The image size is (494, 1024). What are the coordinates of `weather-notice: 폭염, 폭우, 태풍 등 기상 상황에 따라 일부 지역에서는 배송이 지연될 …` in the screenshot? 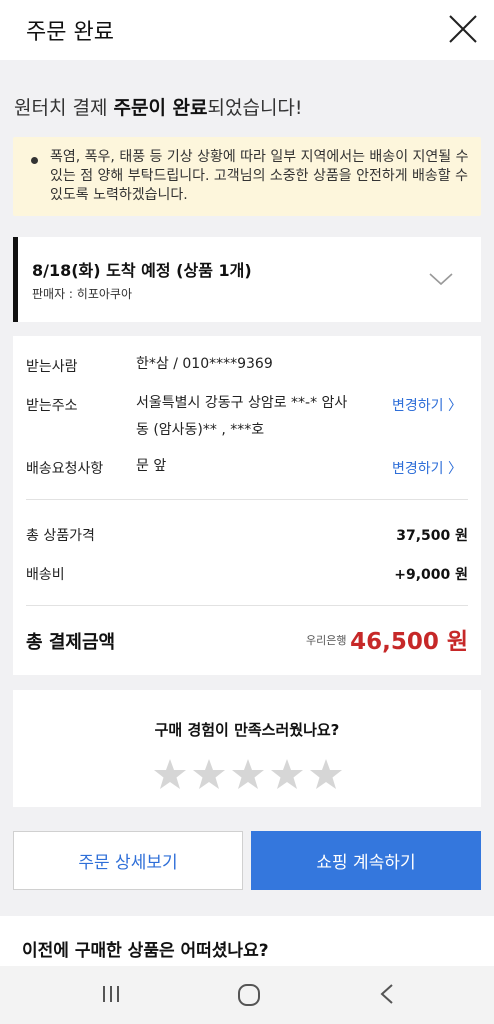 It's located at (247, 176).